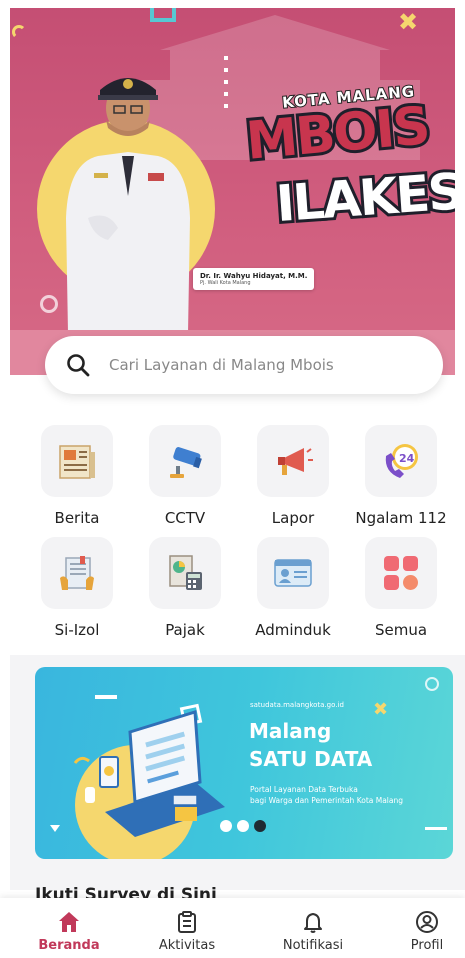 The width and height of the screenshot is (465, 958). Describe the element at coordinates (368, 197) in the screenshot. I see `brand-bottom-text: ILAKES!` at that location.